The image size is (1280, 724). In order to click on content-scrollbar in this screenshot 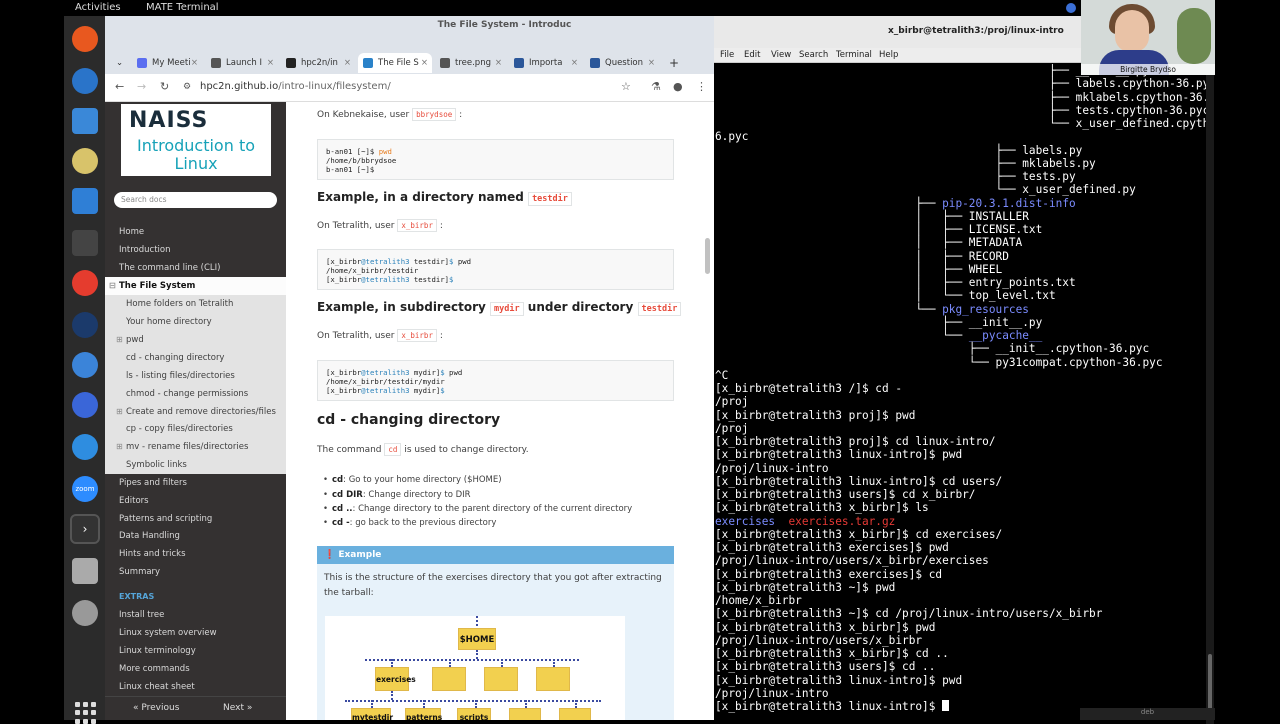, I will do `click(707, 256)`.